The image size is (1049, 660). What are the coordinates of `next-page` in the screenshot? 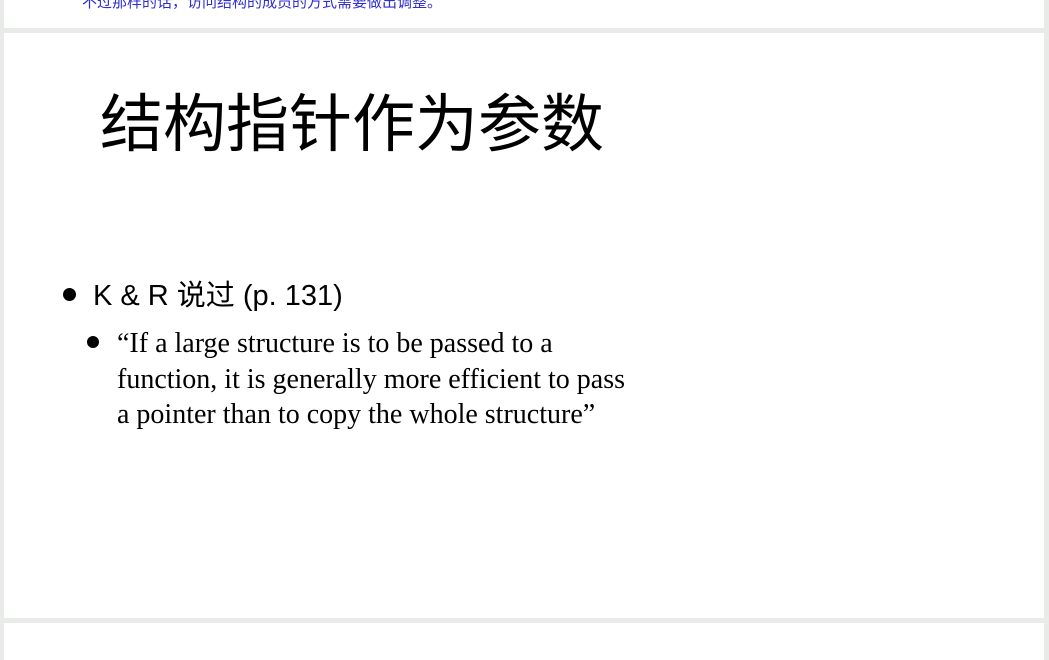 It's located at (524, 641).